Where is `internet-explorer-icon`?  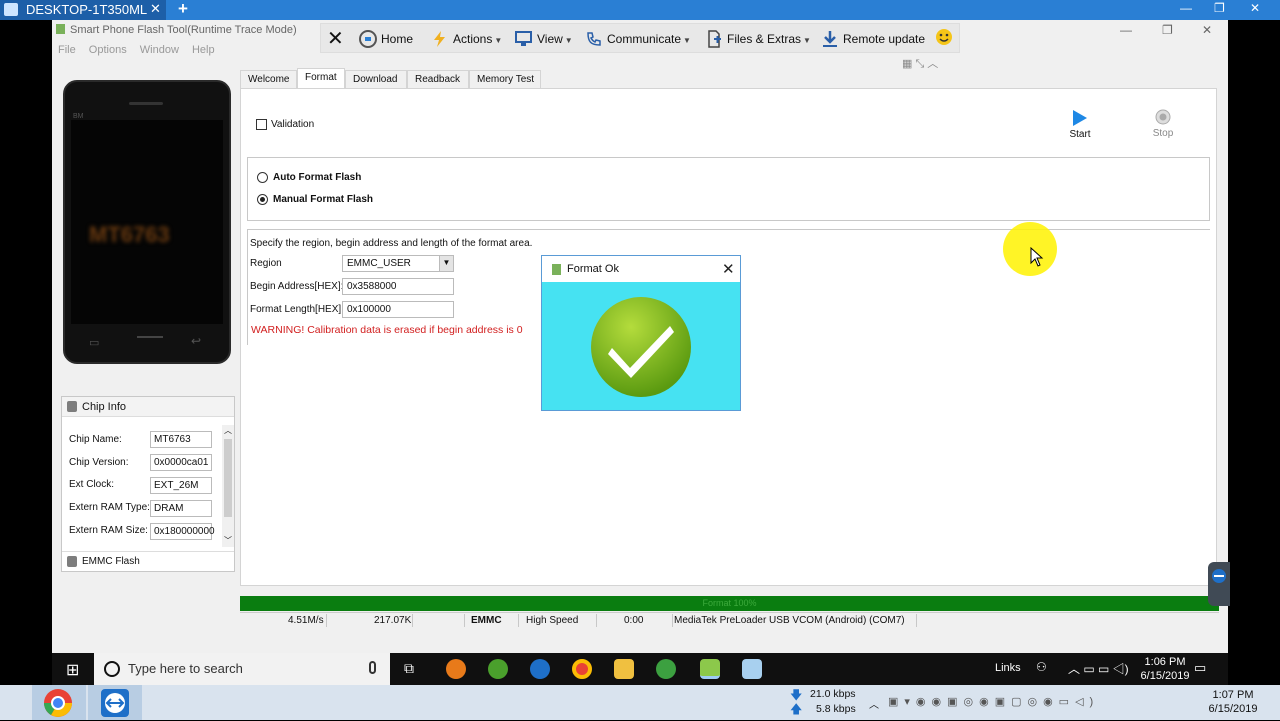
internet-explorer-icon is located at coordinates (666, 669).